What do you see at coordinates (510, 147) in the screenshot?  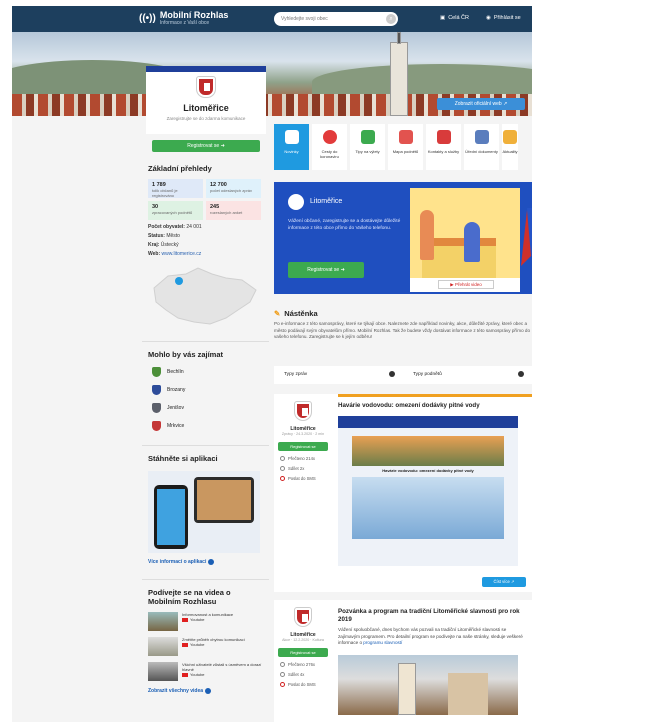 I see `tile-more: Aktuality` at bounding box center [510, 147].